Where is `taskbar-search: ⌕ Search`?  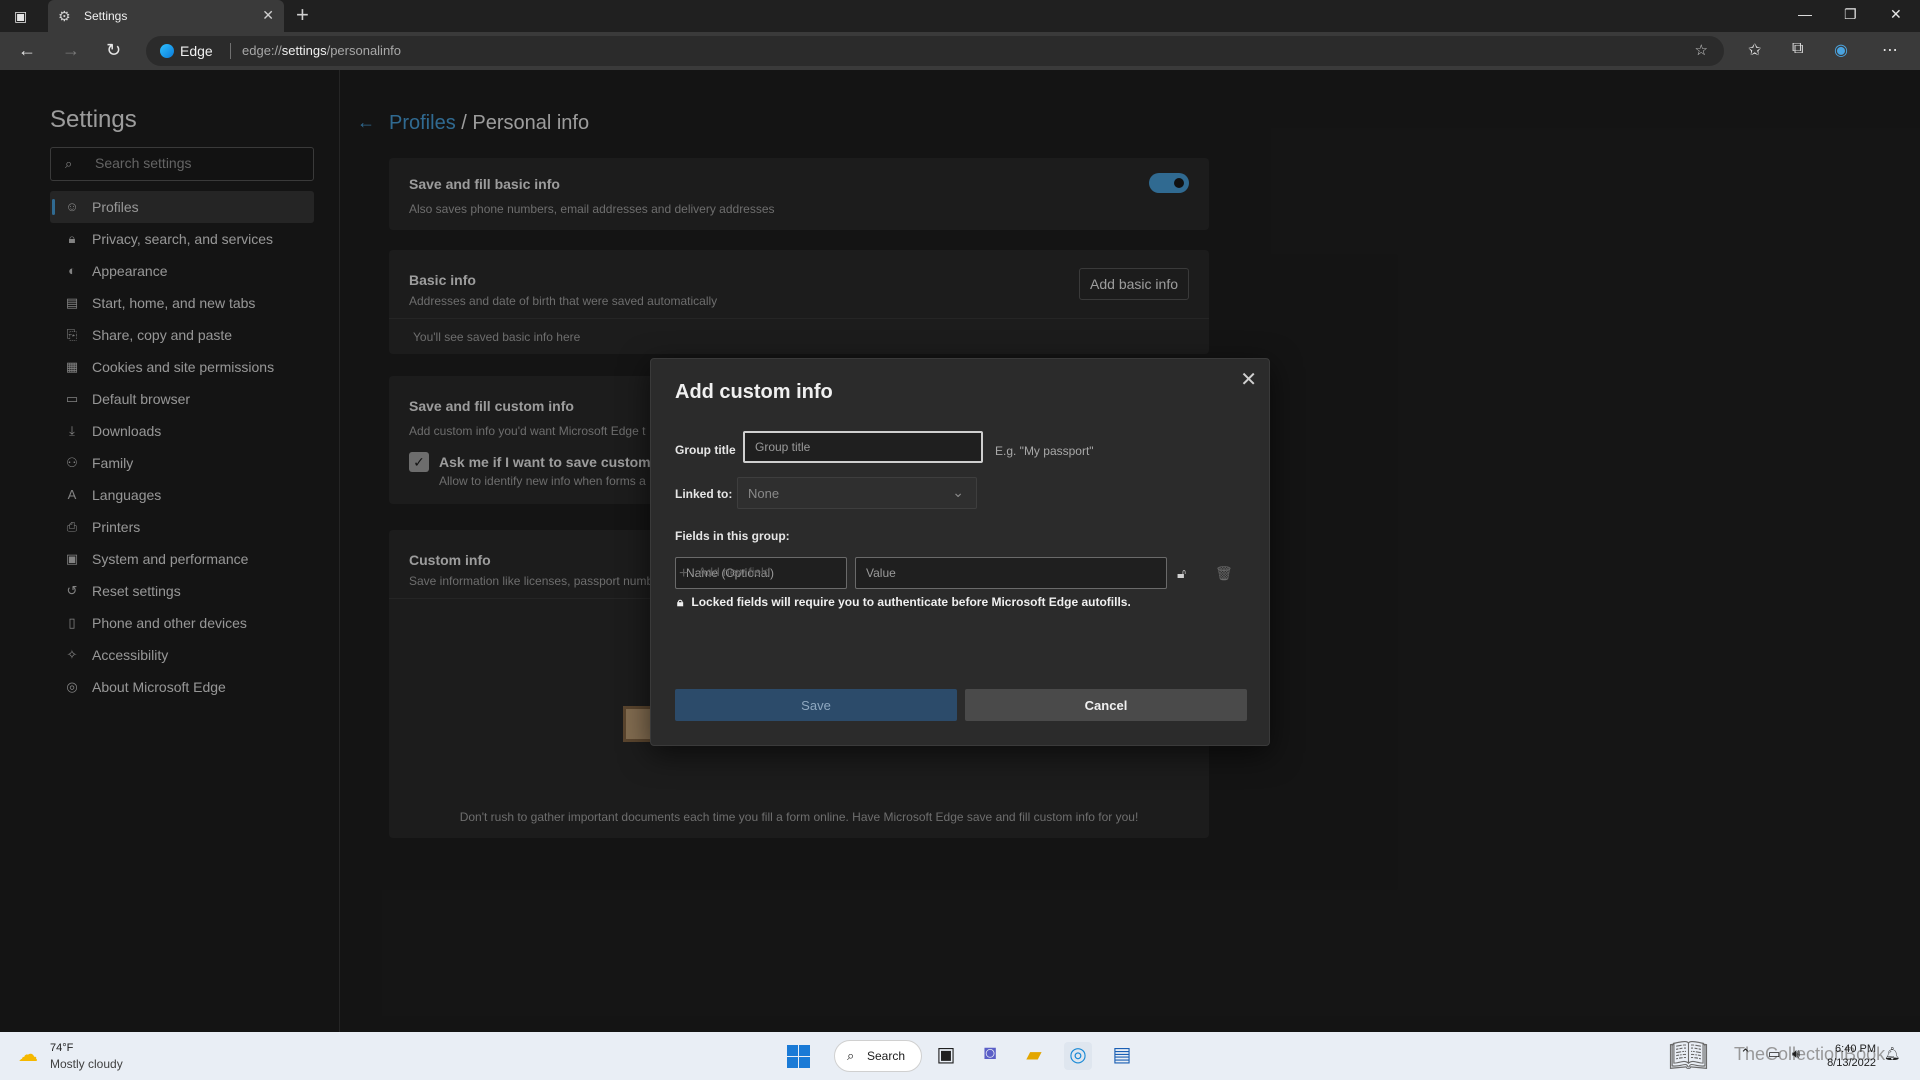
taskbar-search: ⌕ Search is located at coordinates (878, 1056).